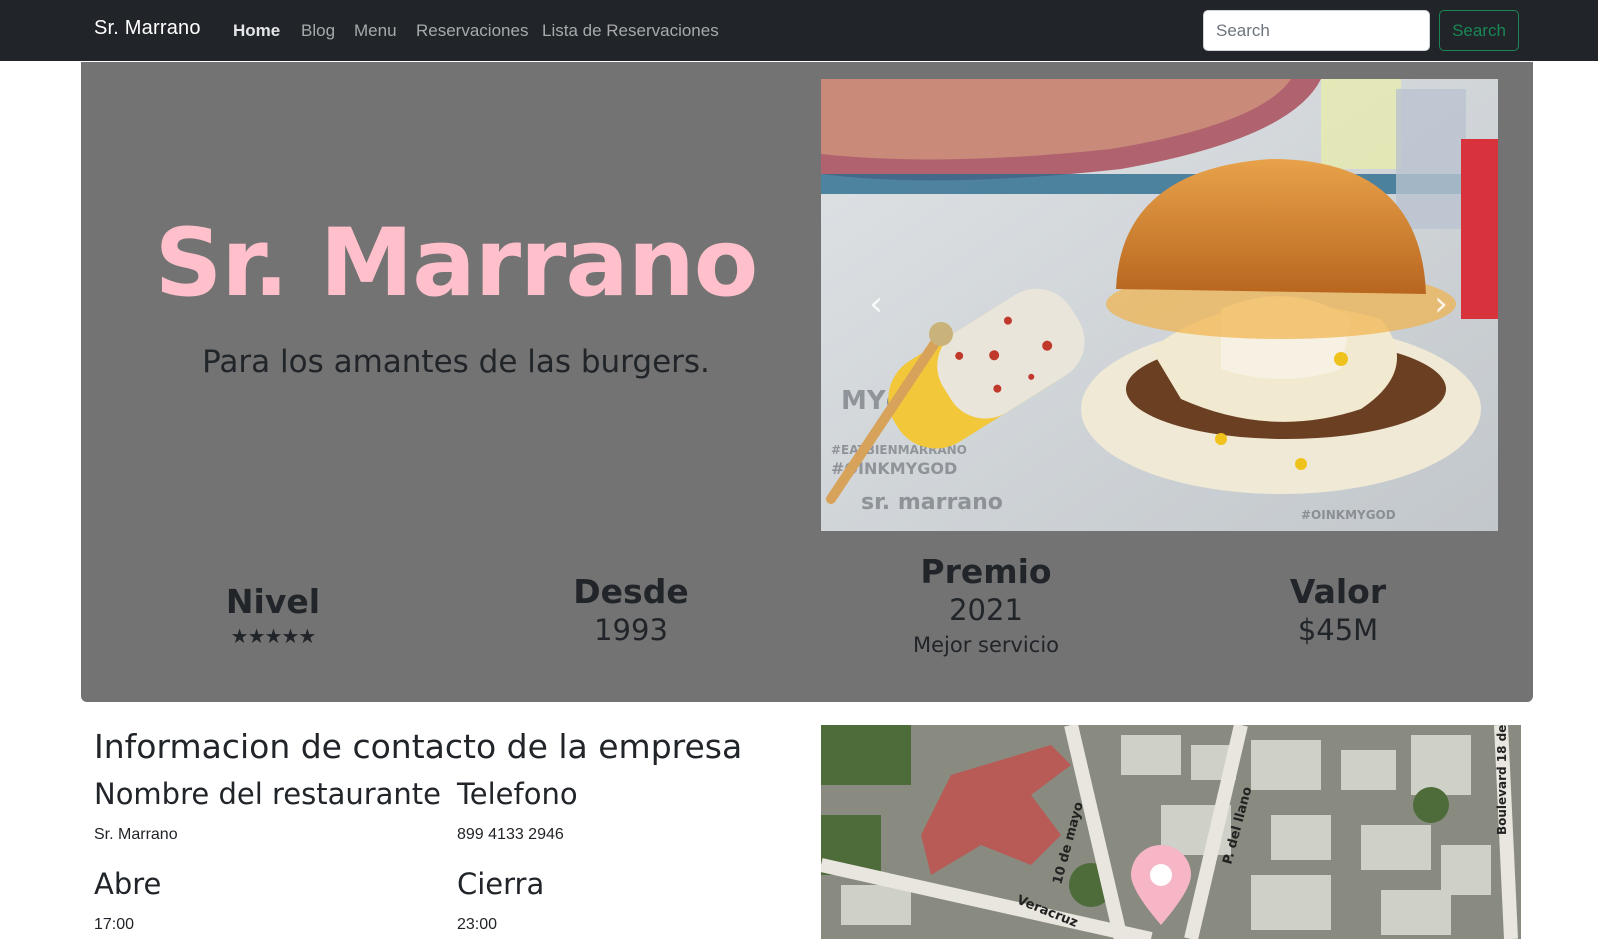 The height and width of the screenshot is (939, 1598). I want to click on stat-premio-note: Mejor servicio, so click(985, 645).